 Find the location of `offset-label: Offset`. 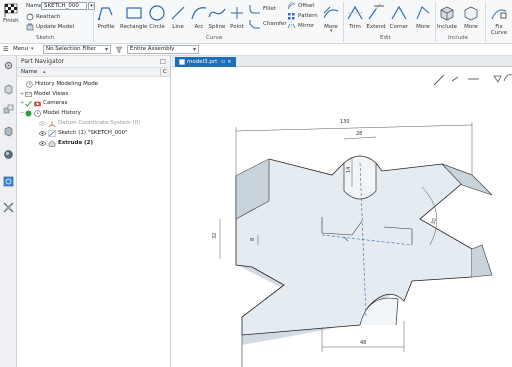

offset-label: Offset is located at coordinates (306, 6).